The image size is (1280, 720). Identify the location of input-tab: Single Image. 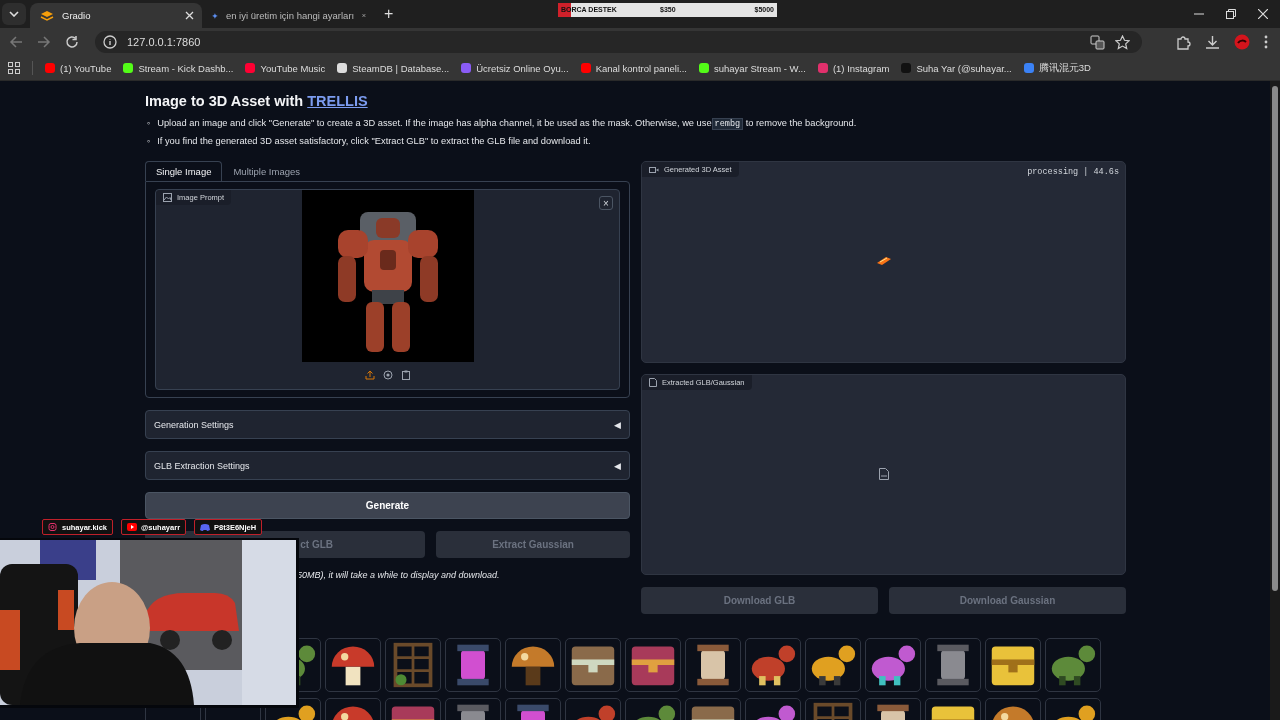
(184, 171).